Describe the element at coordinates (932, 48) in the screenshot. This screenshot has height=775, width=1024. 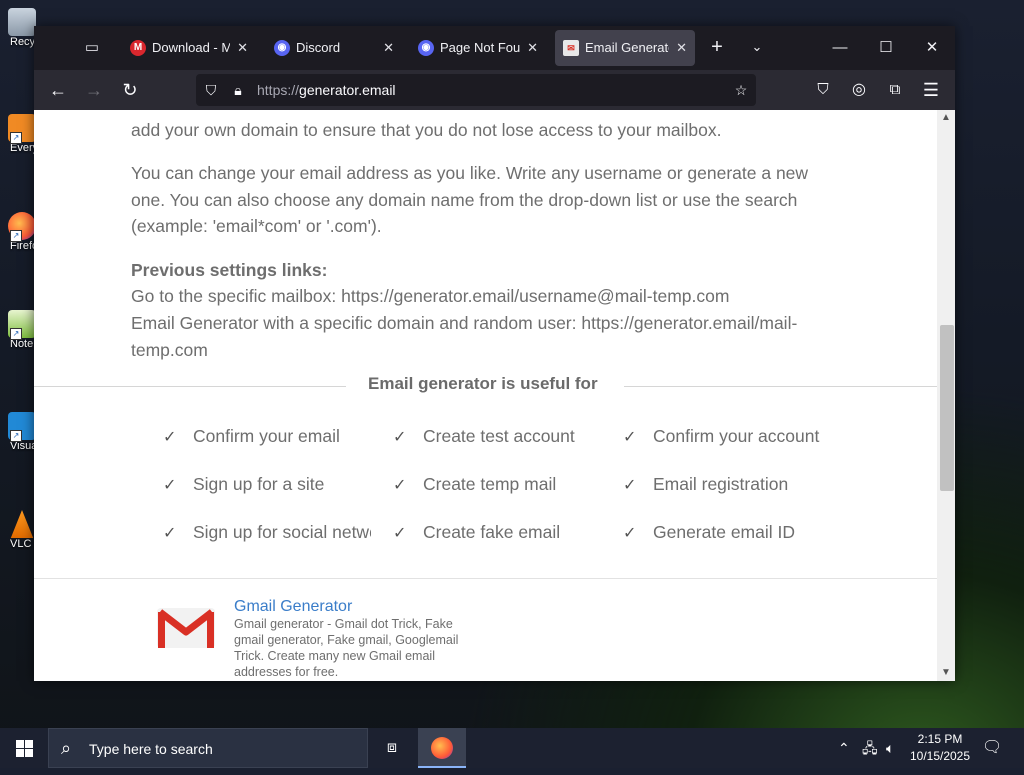
I see `close-window-button: ✕` at that location.